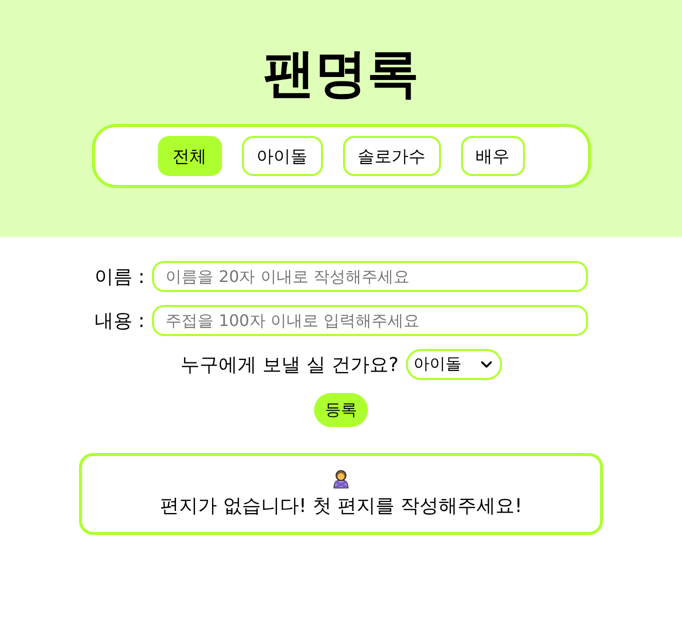 Image resolution: width=682 pixels, height=630 pixels. I want to click on recipient-select: 아이돌, so click(454, 364).